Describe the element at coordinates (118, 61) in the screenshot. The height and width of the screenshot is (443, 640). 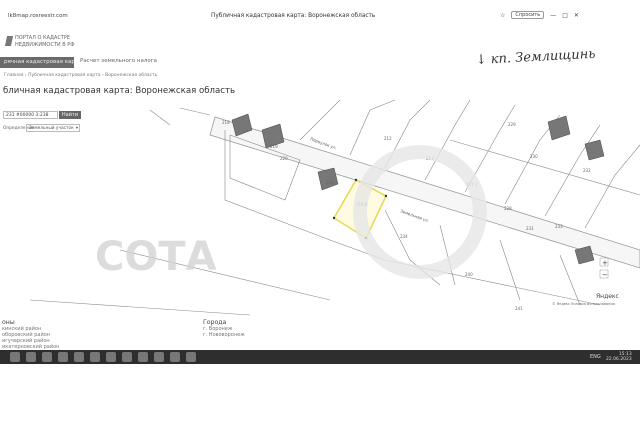
I see `tab-land-tax: Расчет земельного налога` at that location.